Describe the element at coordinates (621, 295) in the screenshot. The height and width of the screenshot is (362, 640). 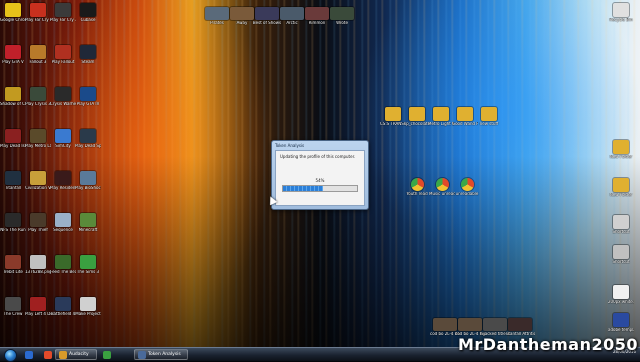
I see `desktop-icon: 200px white.png` at that location.